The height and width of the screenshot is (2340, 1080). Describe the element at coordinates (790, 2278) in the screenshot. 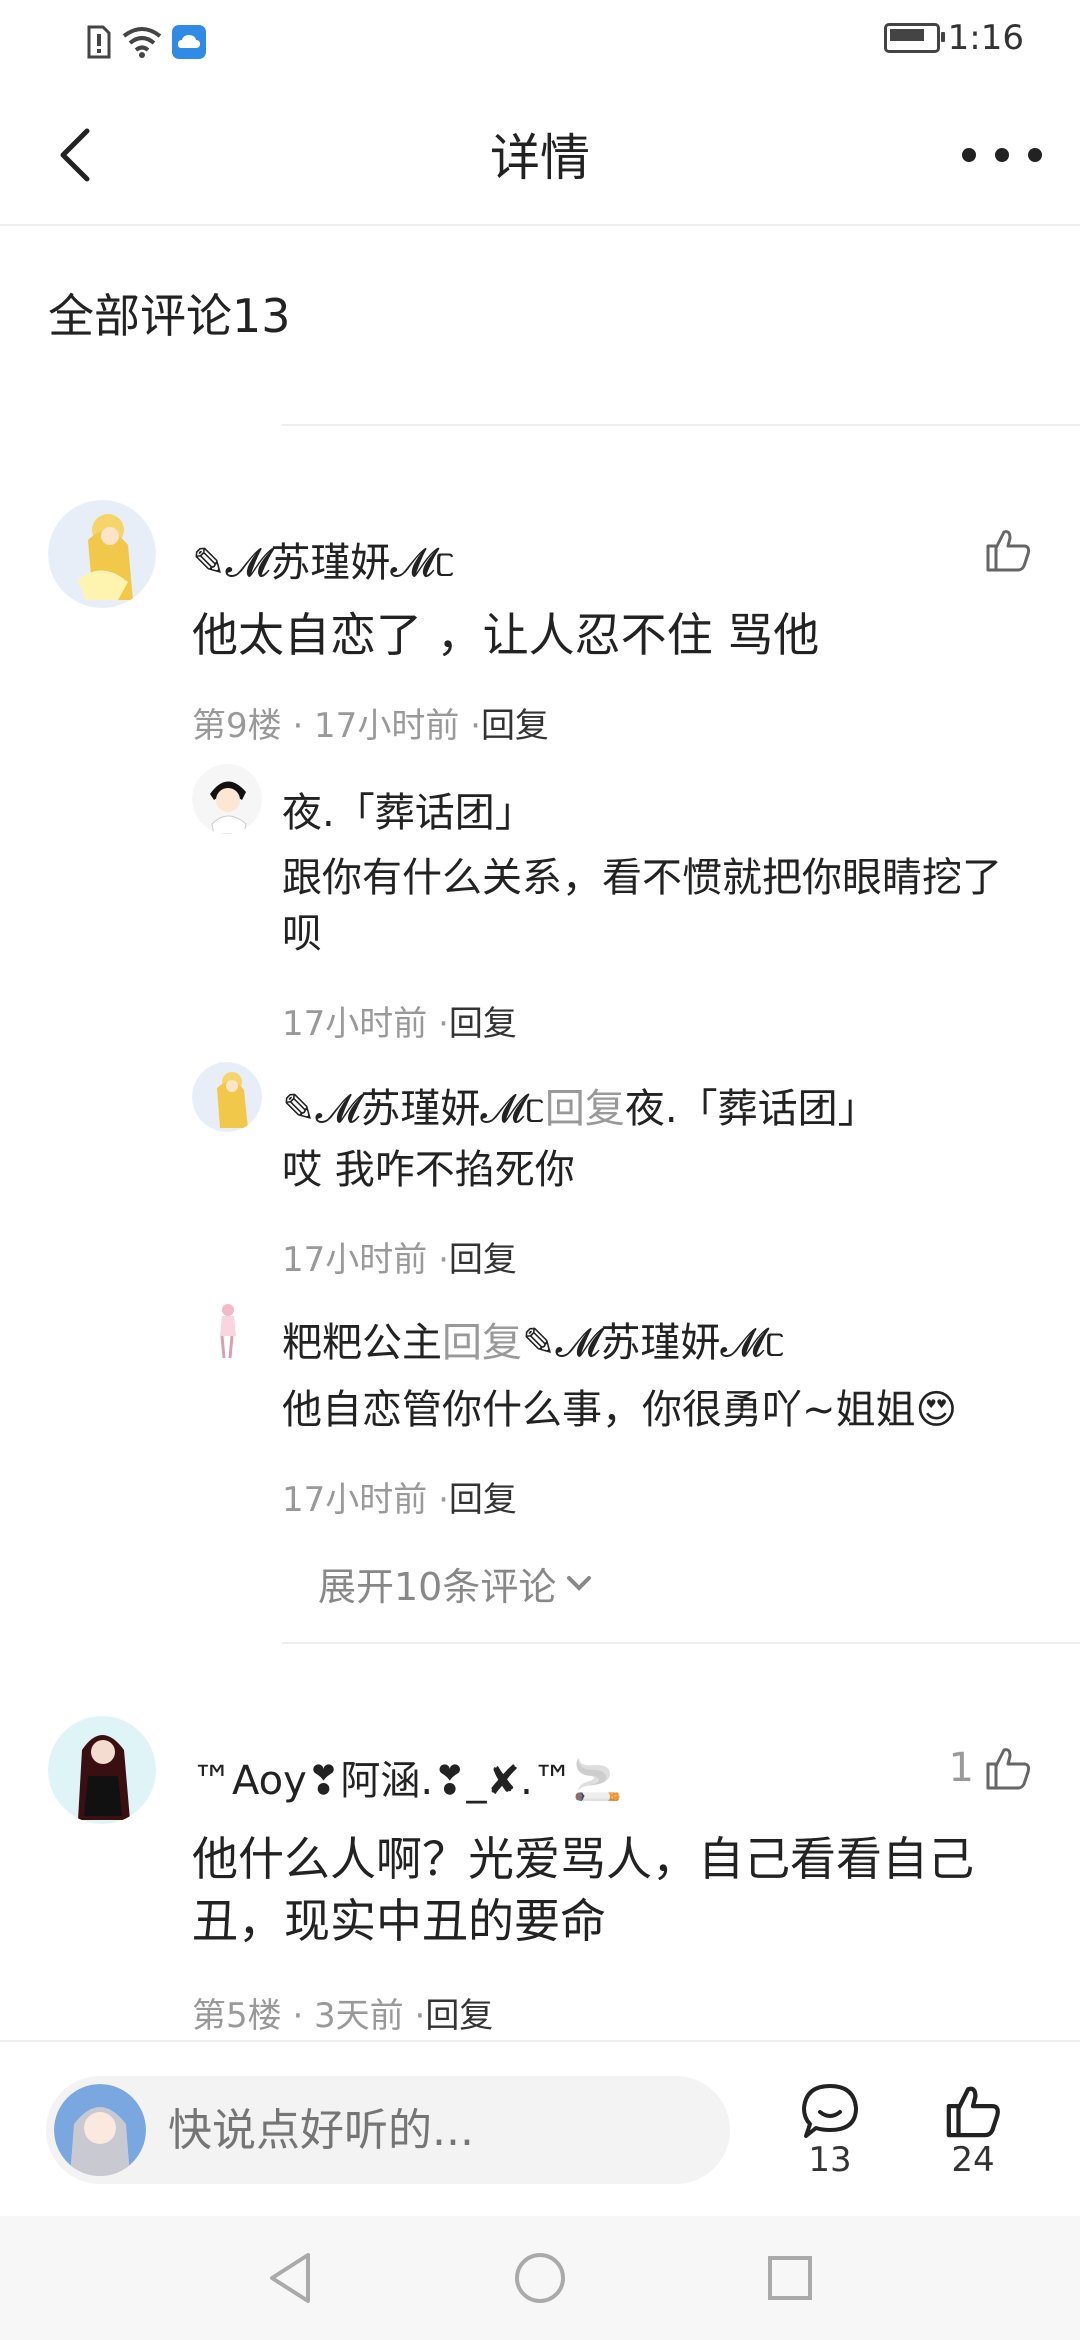

I see `nav-recents-icon` at that location.